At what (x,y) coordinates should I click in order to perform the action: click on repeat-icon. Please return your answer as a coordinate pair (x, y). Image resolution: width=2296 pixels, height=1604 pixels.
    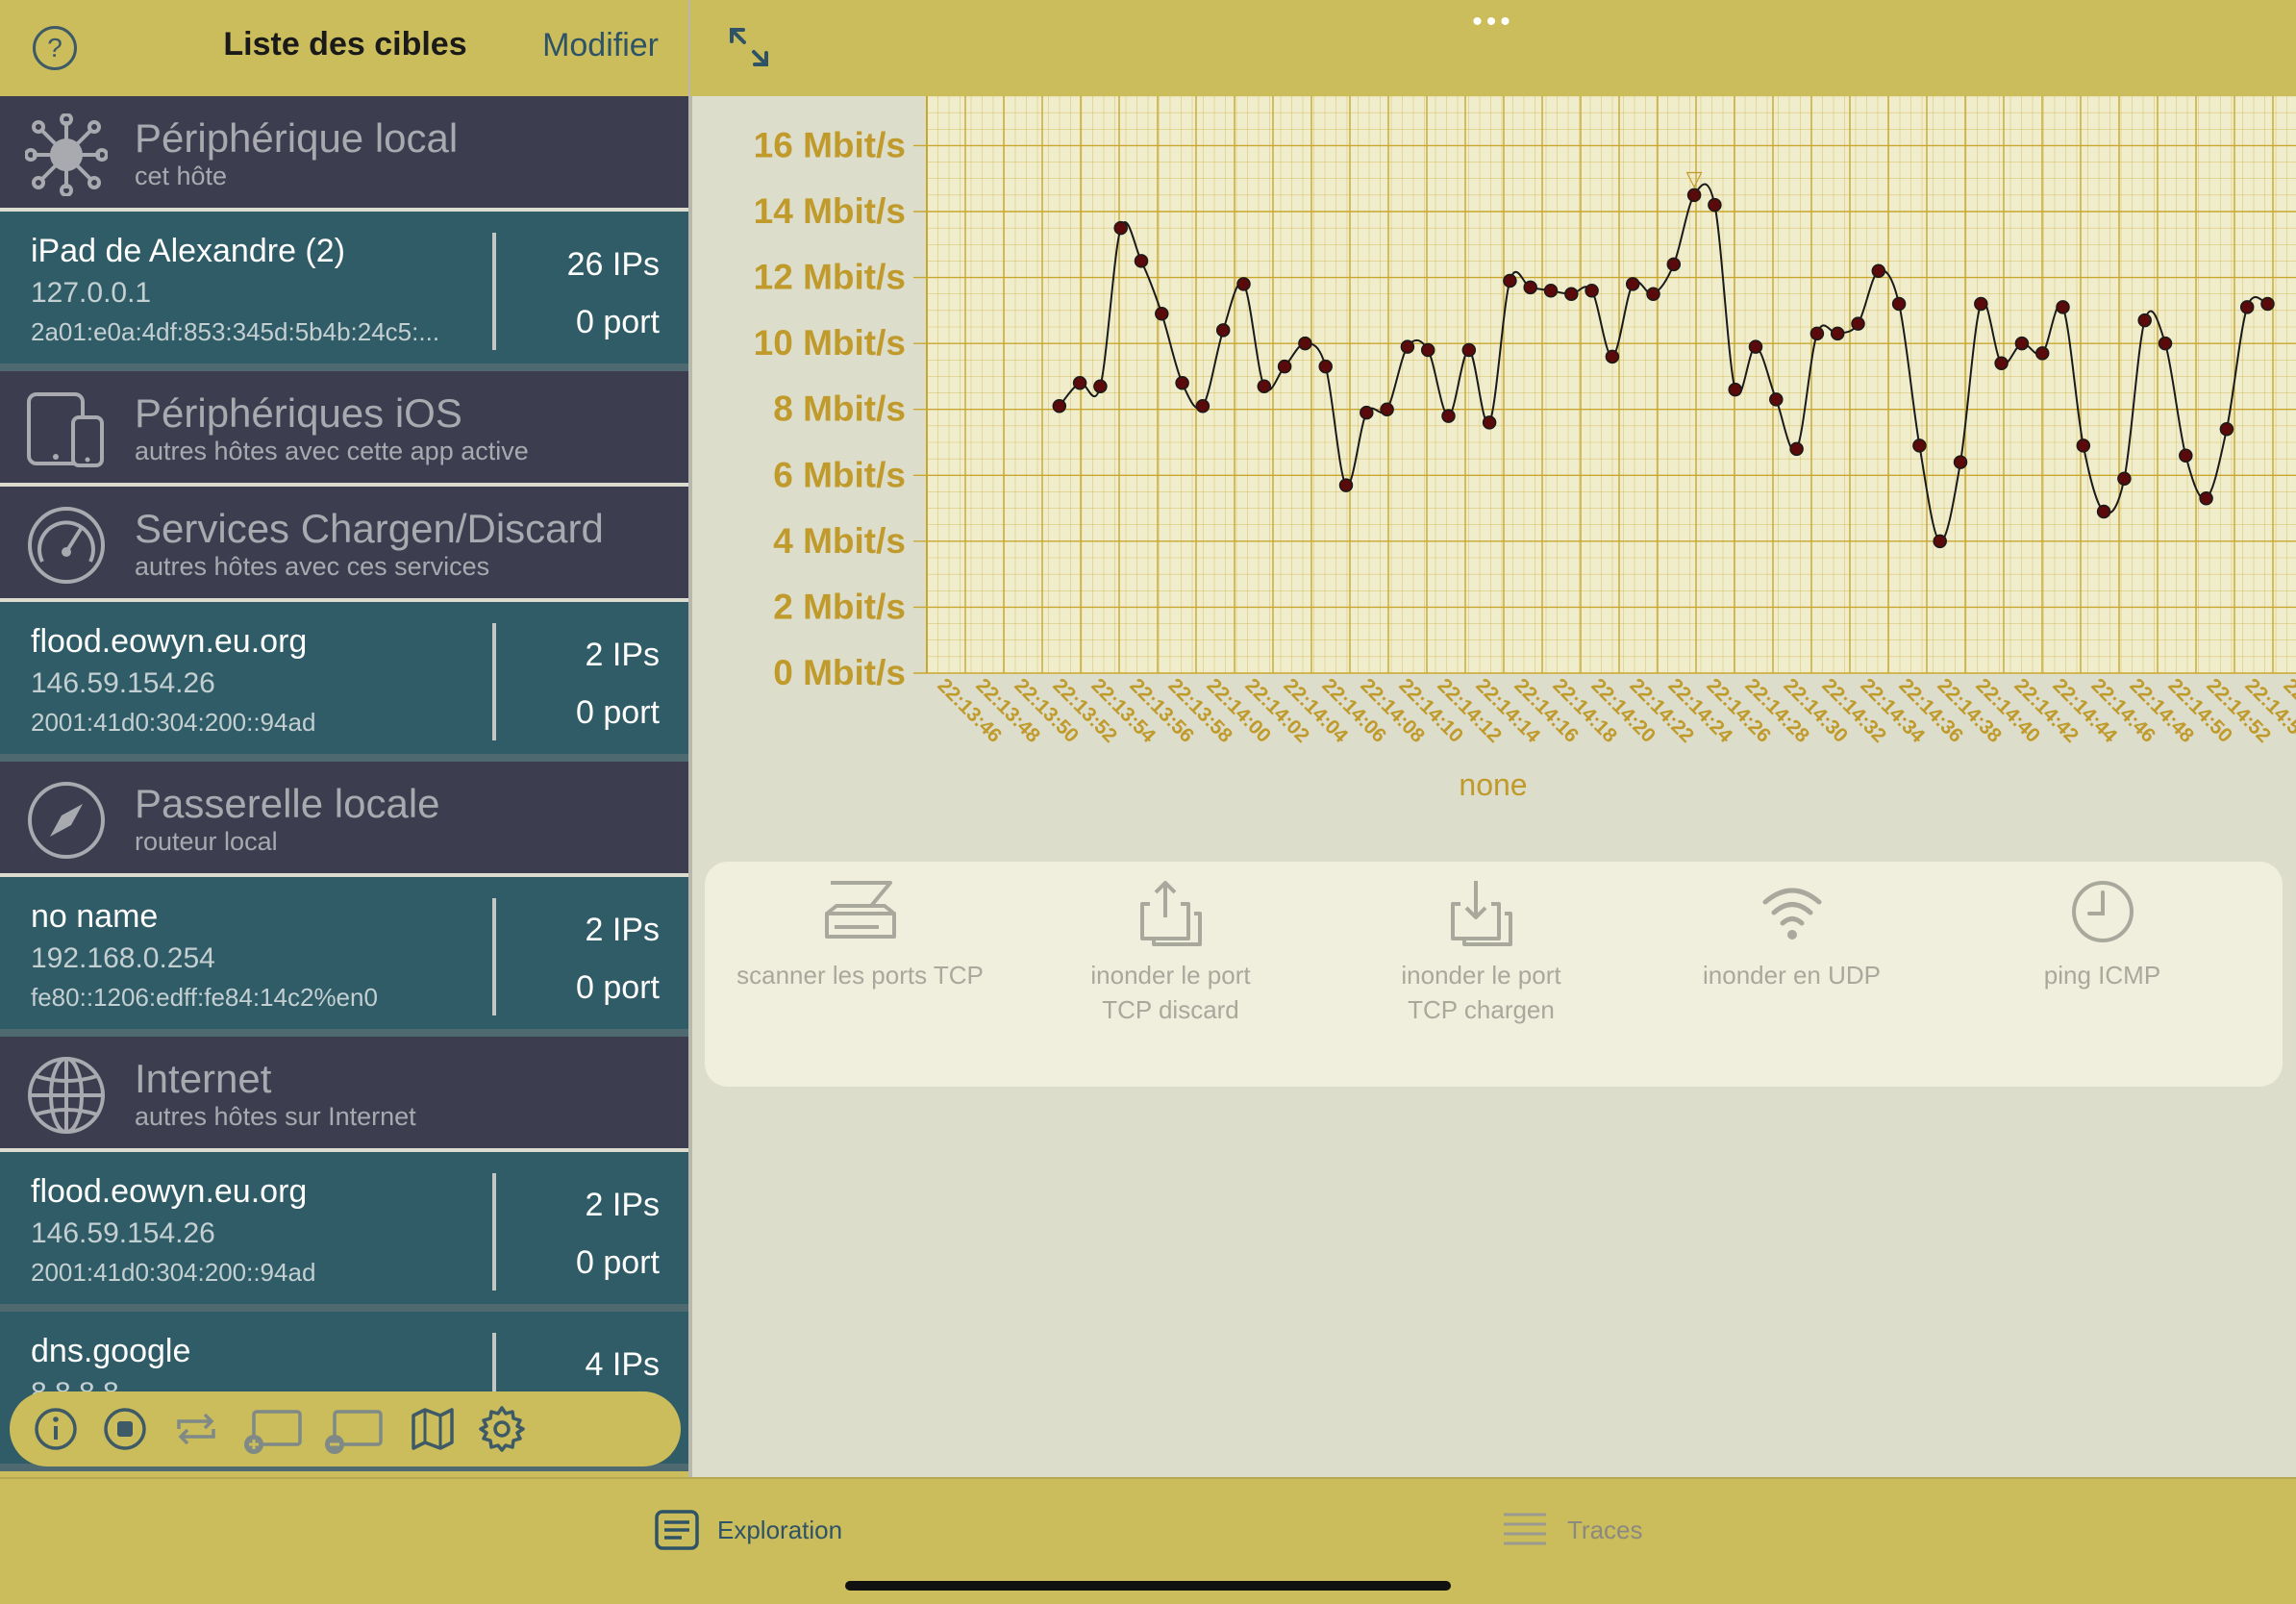
    Looking at the image, I should click on (196, 1429).